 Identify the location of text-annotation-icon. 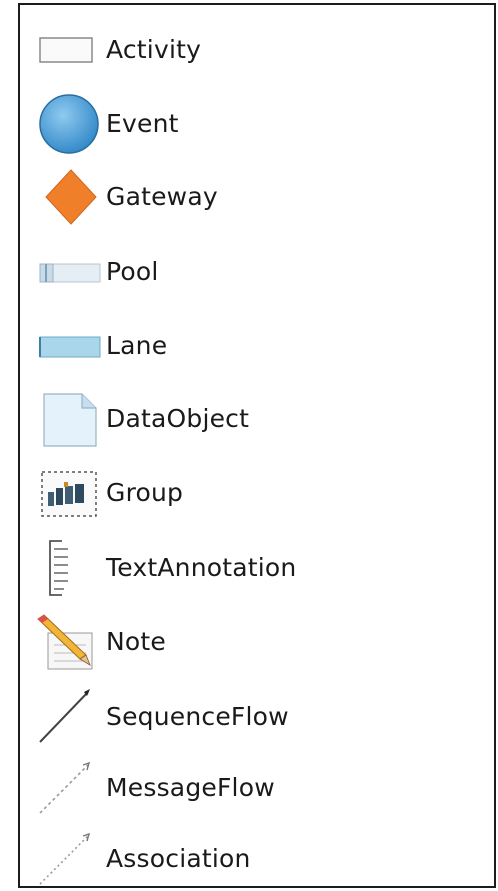
(70, 567).